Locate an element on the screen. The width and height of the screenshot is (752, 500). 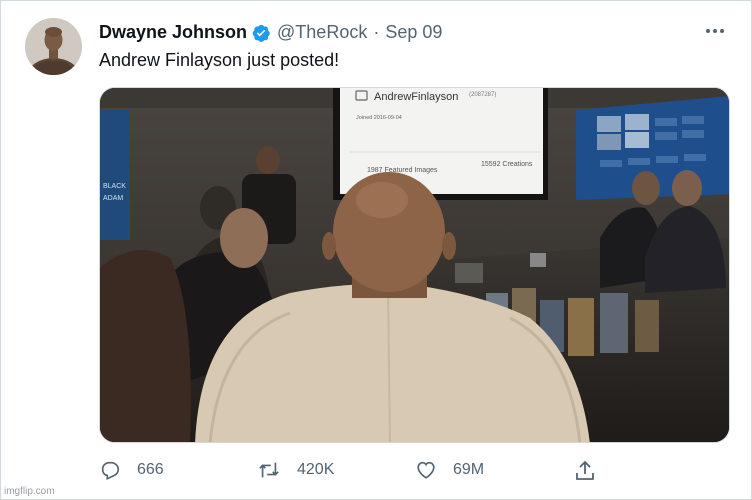
like-count: 69M is located at coordinates (469, 469).